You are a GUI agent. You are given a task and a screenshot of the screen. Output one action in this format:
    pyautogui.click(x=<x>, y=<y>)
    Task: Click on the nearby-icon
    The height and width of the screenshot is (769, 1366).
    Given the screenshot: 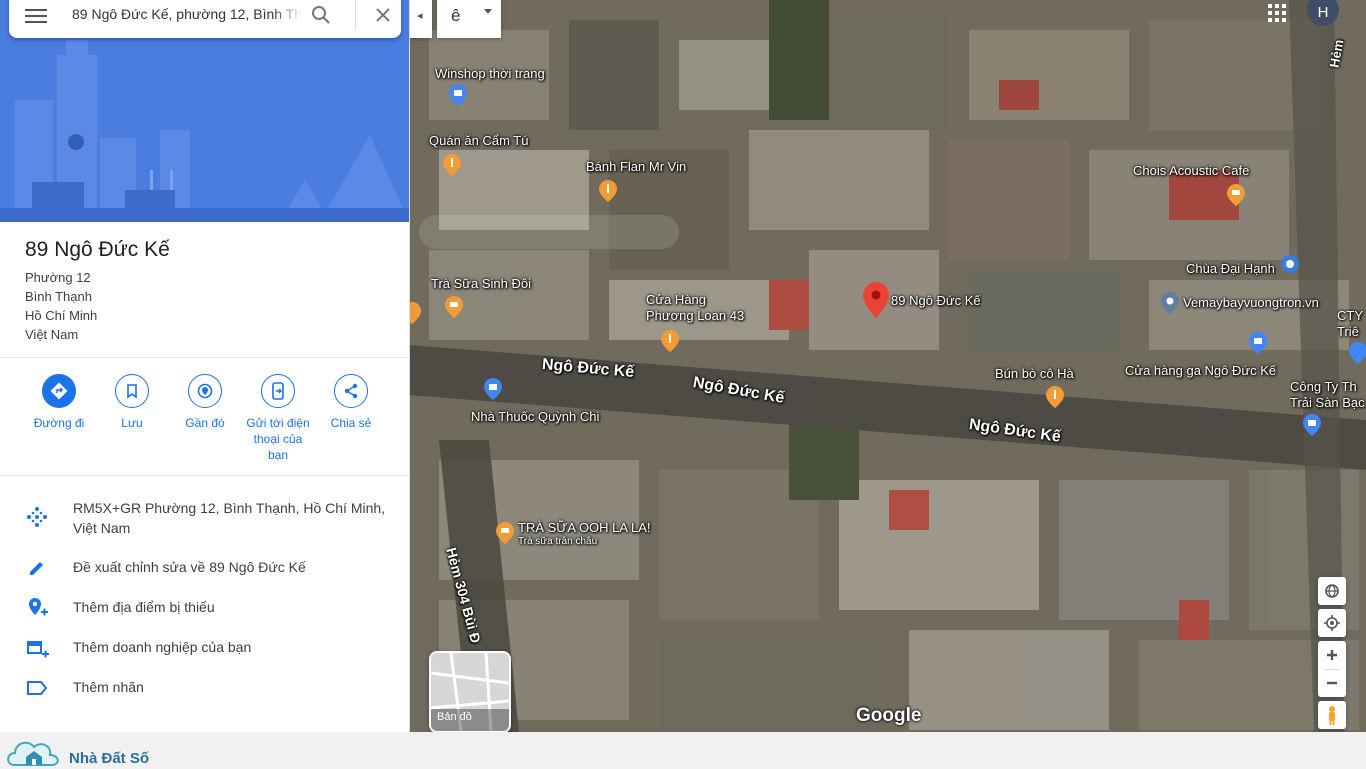 What is the action you would take?
    pyautogui.click(x=205, y=391)
    